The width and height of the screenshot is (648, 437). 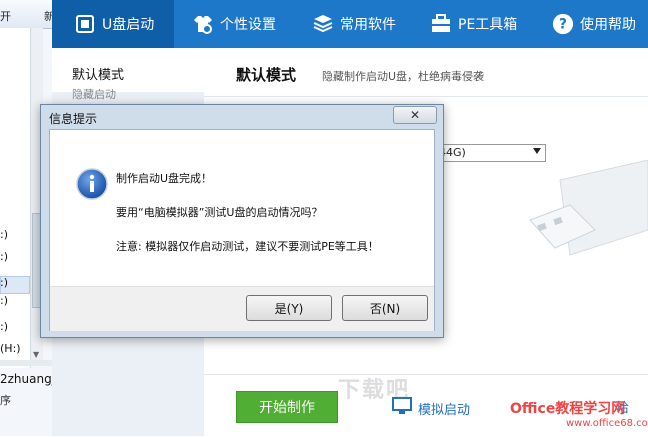 I want to click on dialog-title: 信息提示, so click(x=73, y=119).